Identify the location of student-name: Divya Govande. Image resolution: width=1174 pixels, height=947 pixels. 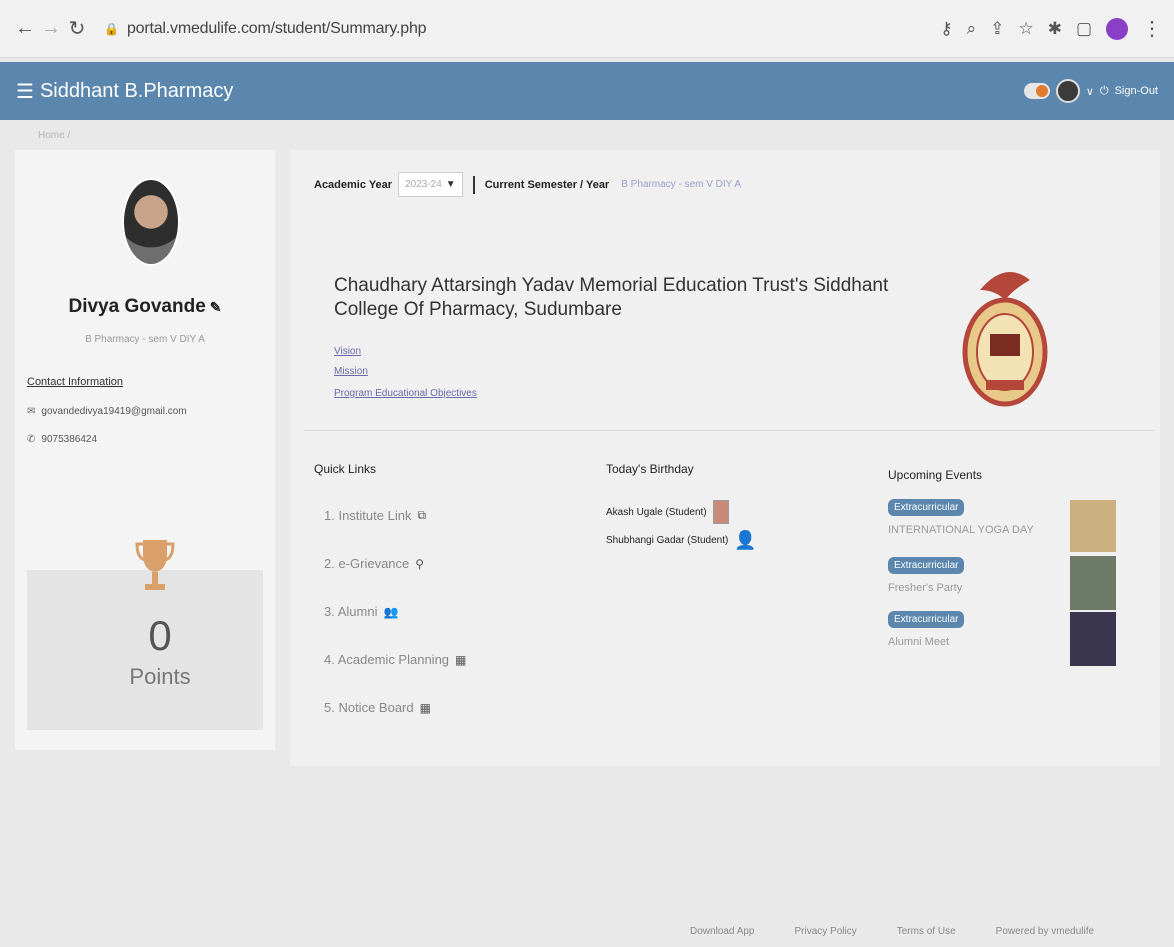
(137, 306).